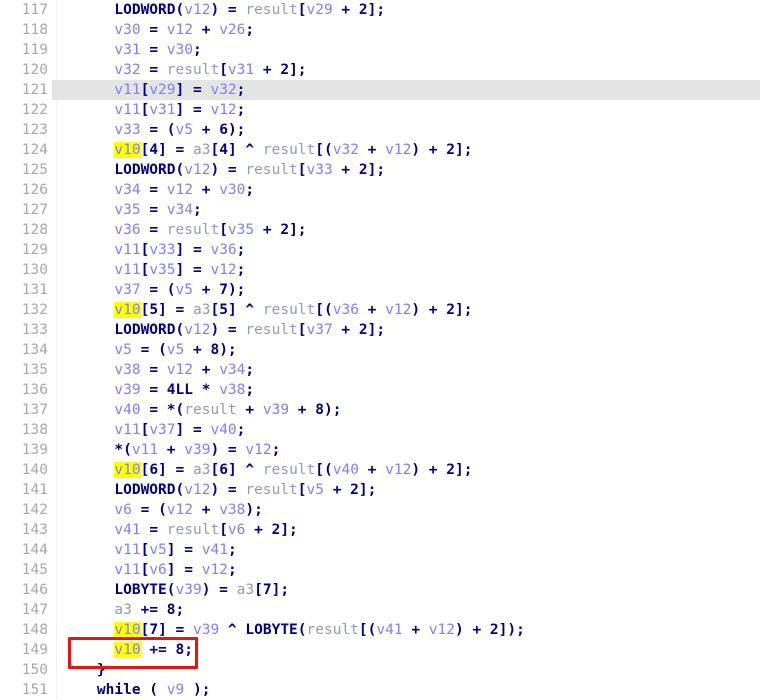 The width and height of the screenshot is (760, 700). I want to click on code-line: 151 while ( v9 );, so click(380, 690).